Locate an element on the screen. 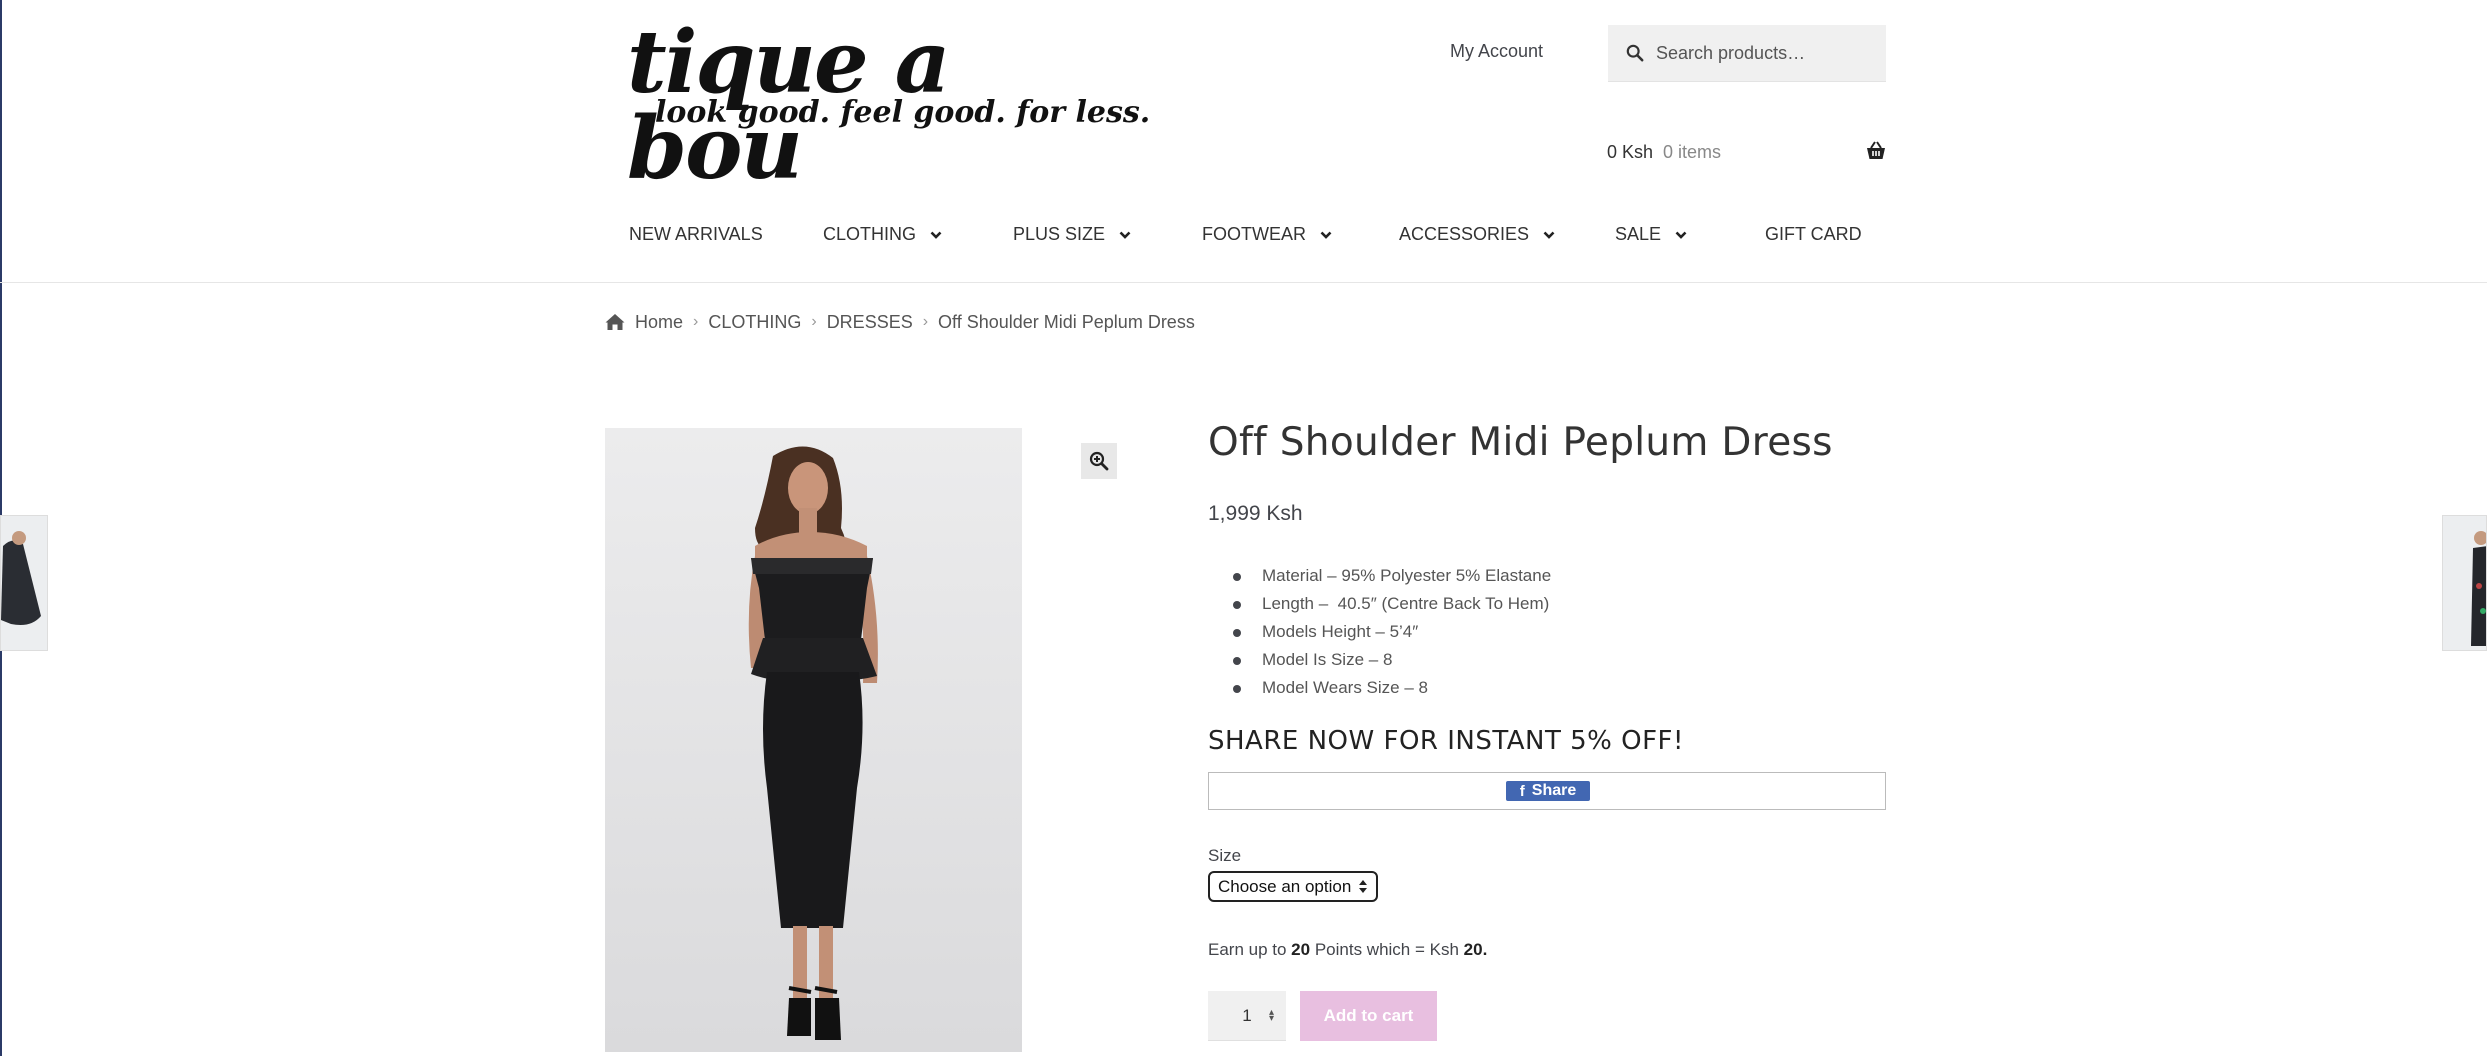 The height and width of the screenshot is (1056, 2487). nav-sale: SALE is located at coordinates (1651, 234).